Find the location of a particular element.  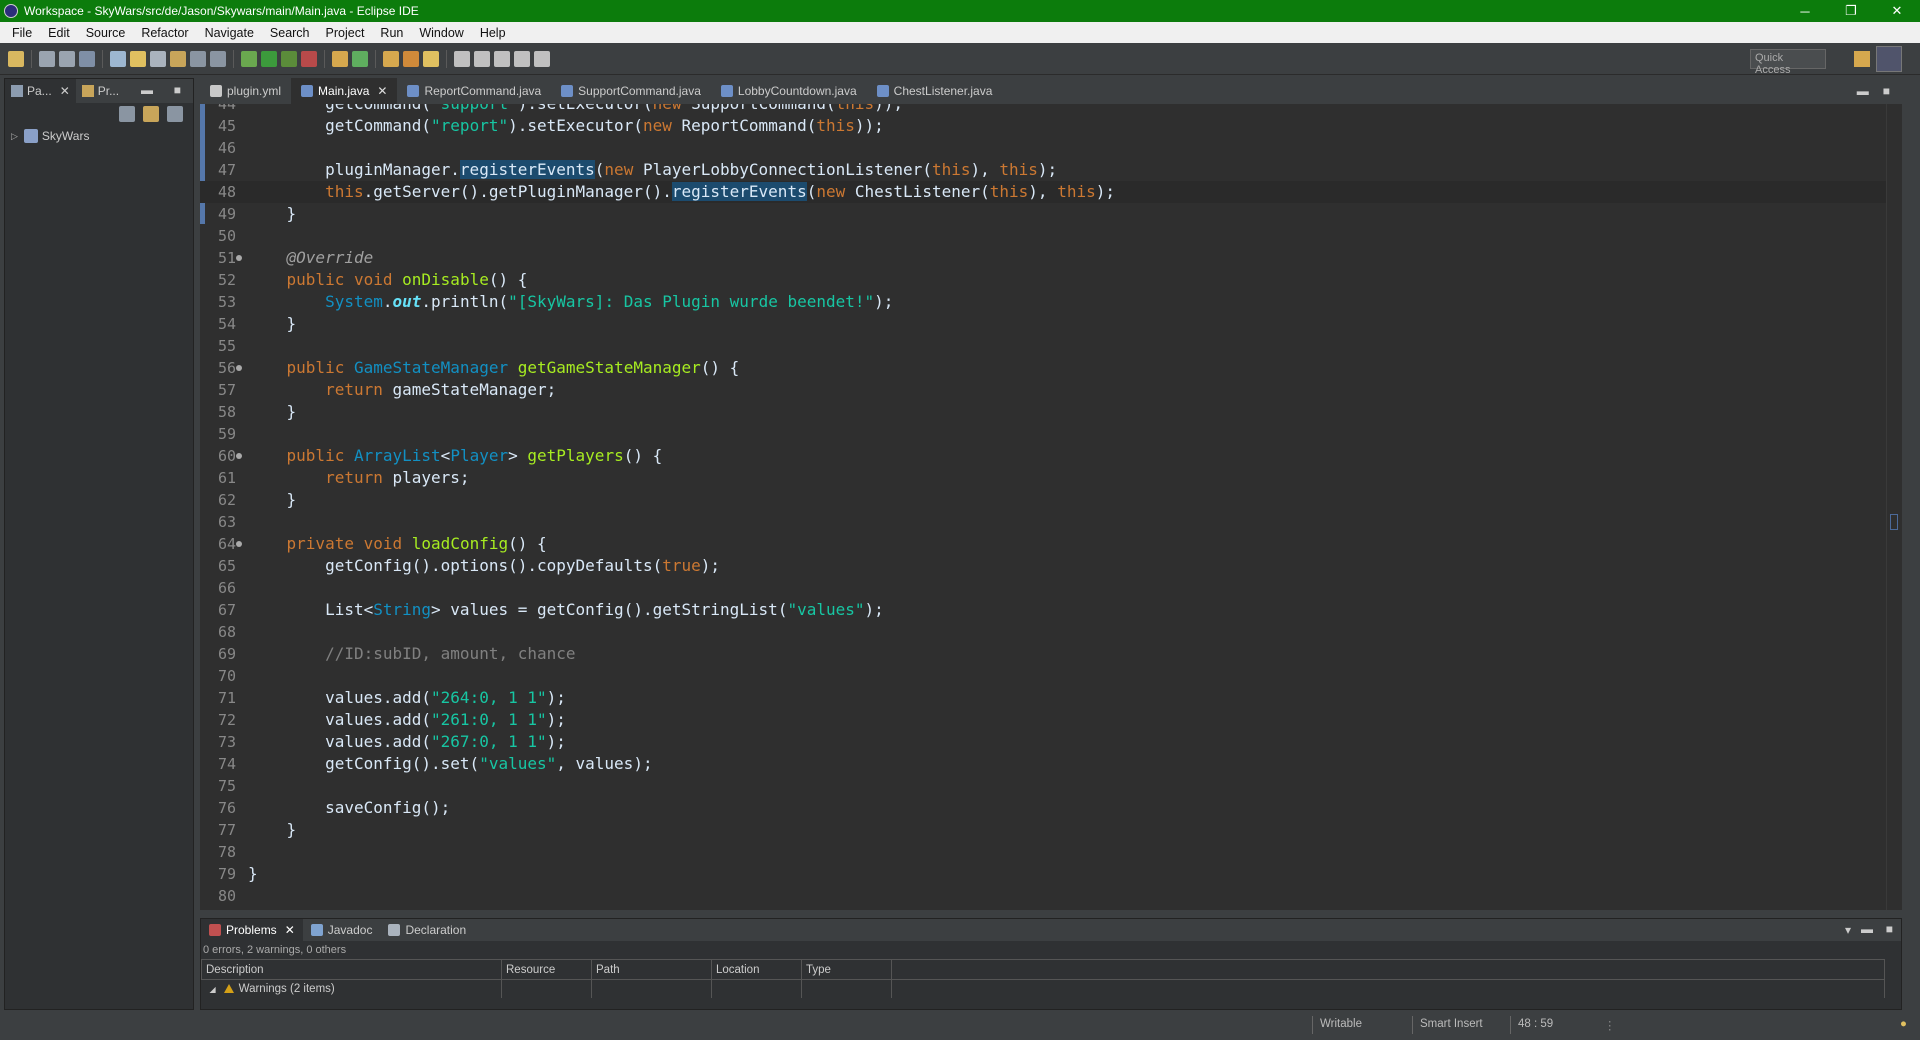

column-resource: Resource is located at coordinates (546, 969).